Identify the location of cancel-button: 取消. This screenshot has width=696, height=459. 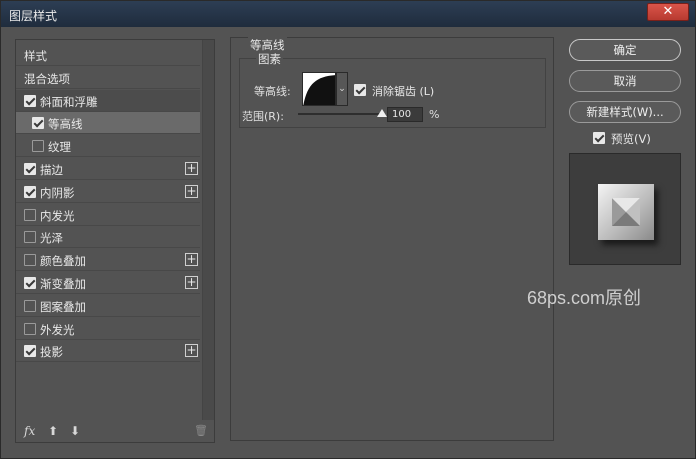
(625, 81).